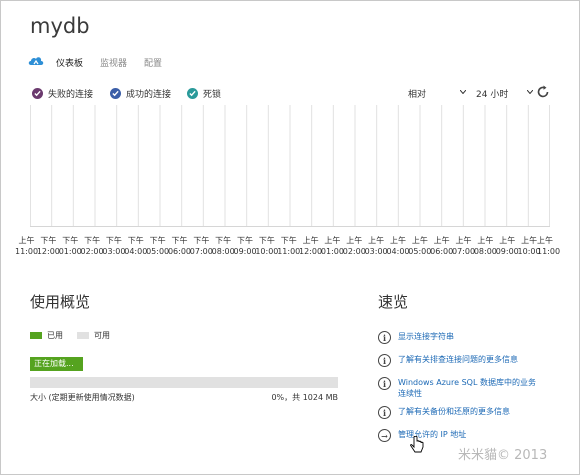 The width and height of the screenshot is (580, 475). I want to click on legend-failed-connections: 失败的连接, so click(62, 93).